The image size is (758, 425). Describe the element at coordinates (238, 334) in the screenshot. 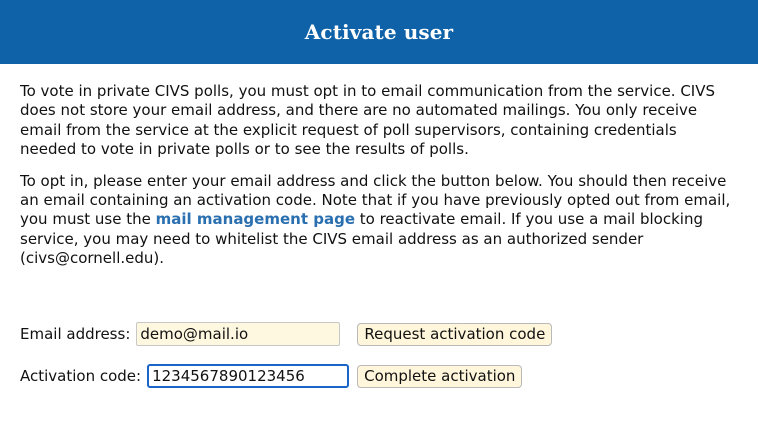

I see `email-input` at that location.